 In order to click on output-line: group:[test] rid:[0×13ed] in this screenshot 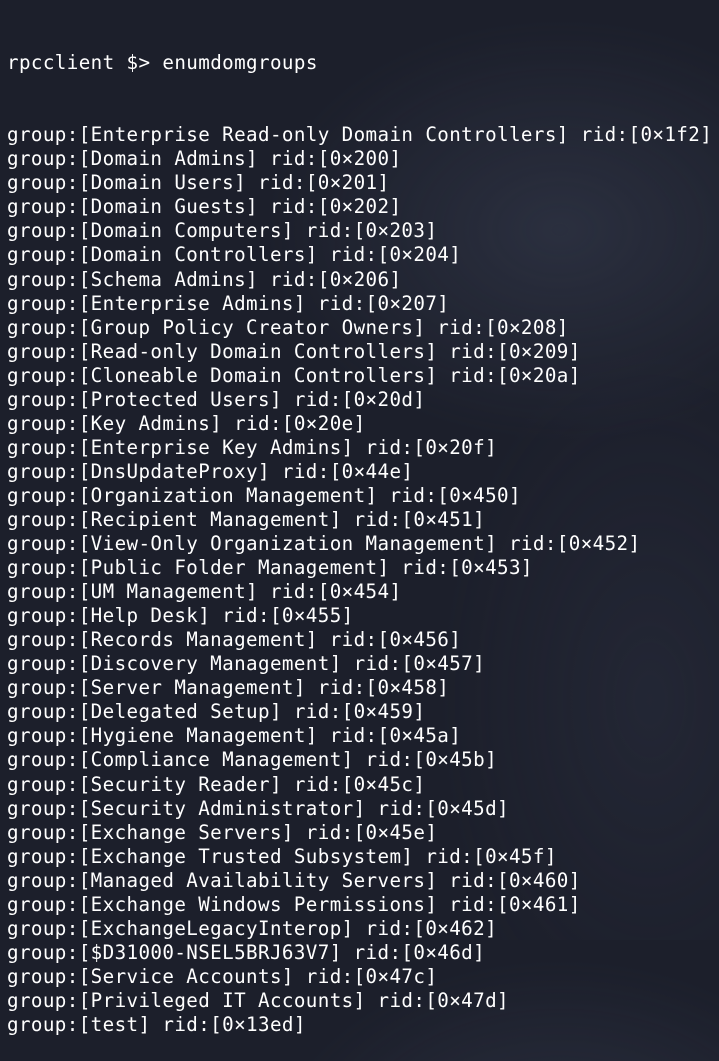, I will do `click(156, 1024)`.